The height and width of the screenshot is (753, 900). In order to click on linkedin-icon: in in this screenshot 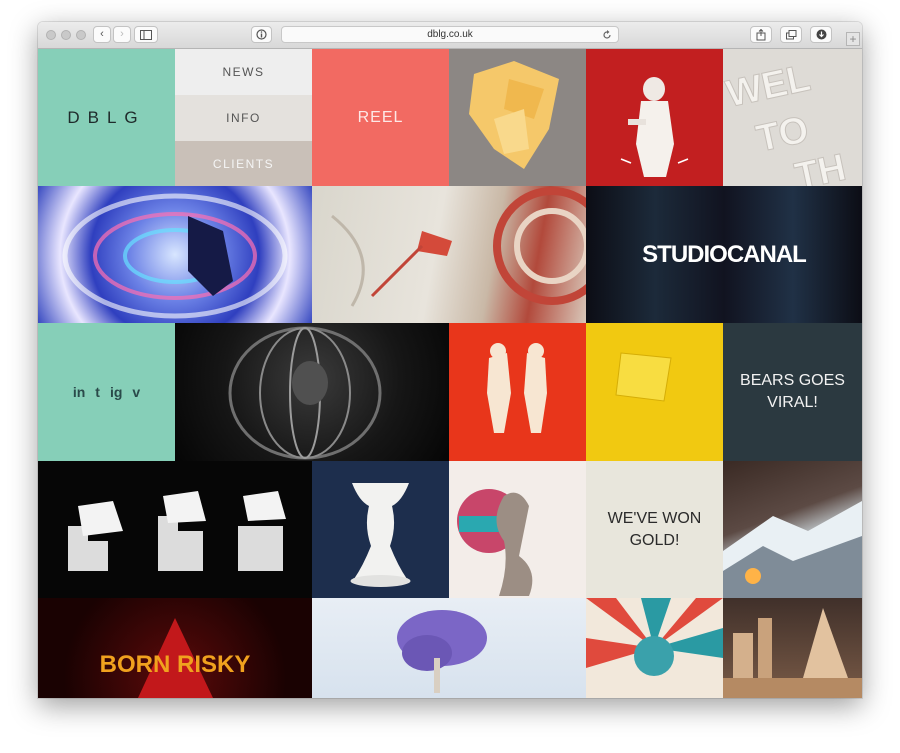, I will do `click(79, 392)`.